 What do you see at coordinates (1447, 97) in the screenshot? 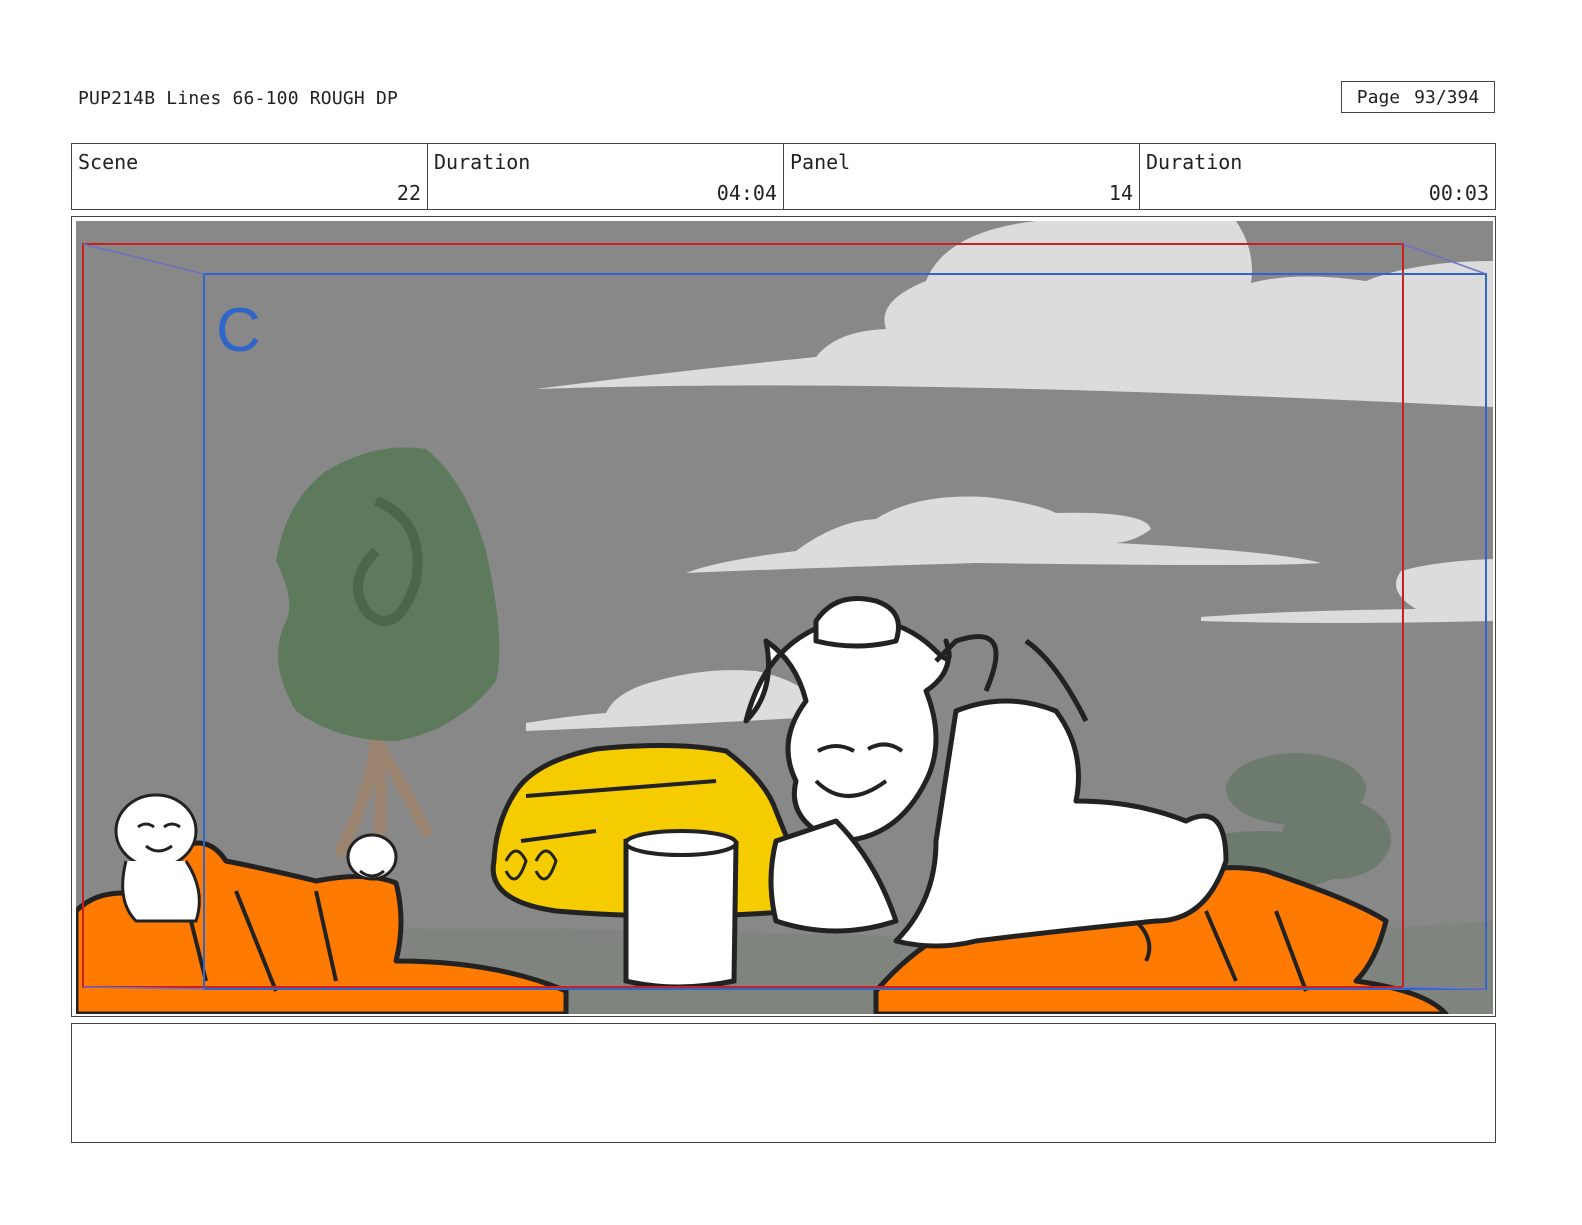
I see `page-number: 93/394` at bounding box center [1447, 97].